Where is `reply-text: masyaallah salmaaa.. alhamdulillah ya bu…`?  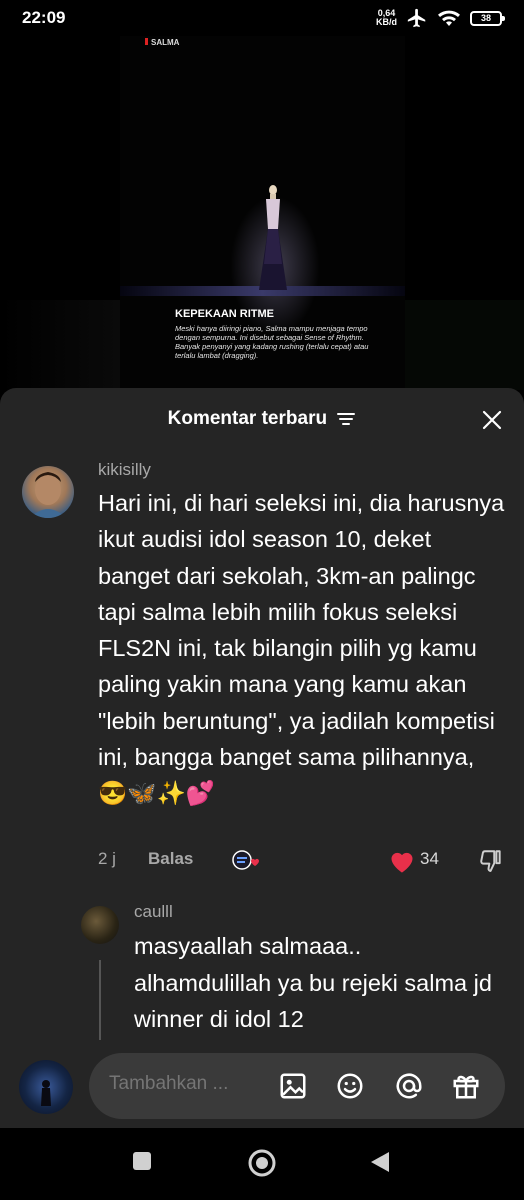 reply-text: masyaallah salmaaa.. alhamdulillah ya bu… is located at coordinates (313, 982).